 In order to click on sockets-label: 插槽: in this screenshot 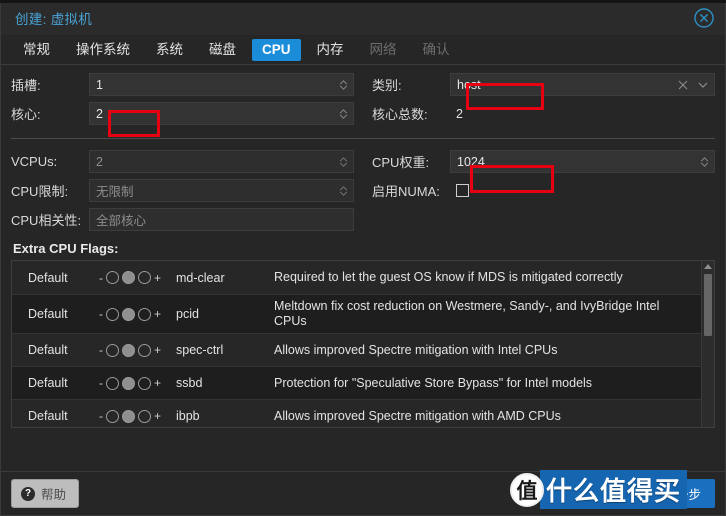, I will do `click(26, 85)`.